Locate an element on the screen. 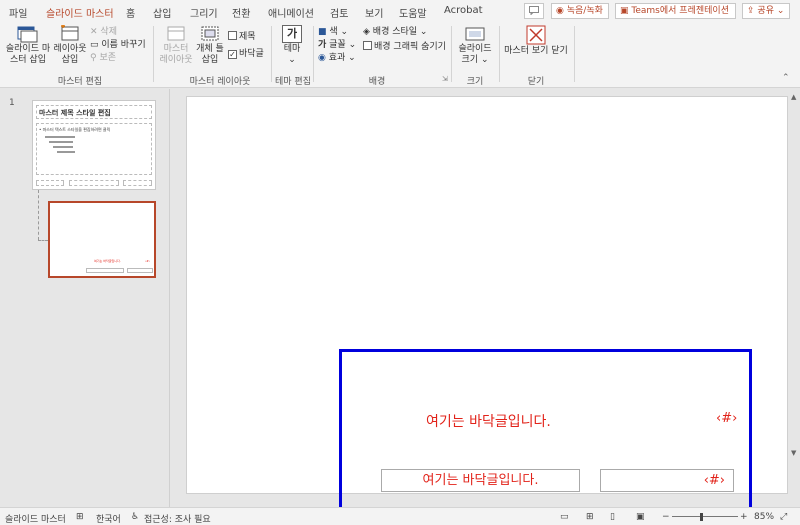 This screenshot has height=525, width=800. insert-placeholder-line2: 삽입 is located at coordinates (210, 60).